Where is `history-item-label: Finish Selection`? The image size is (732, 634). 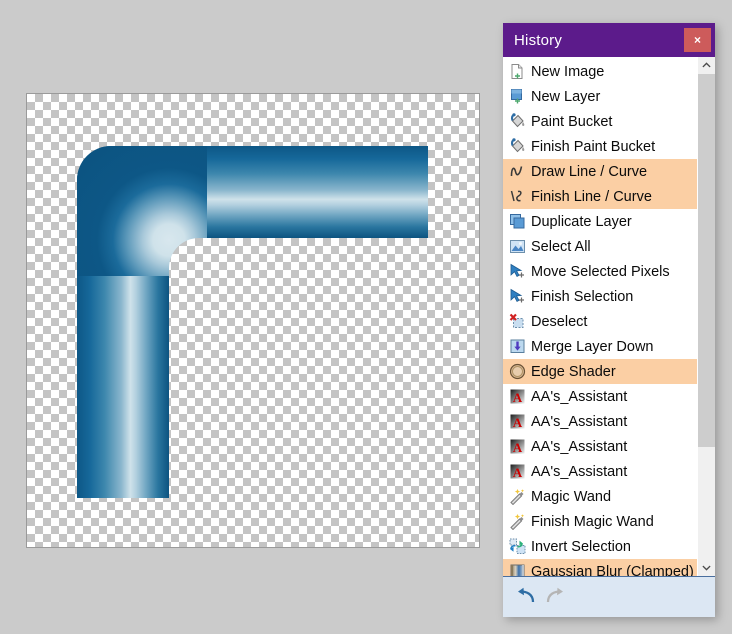 history-item-label: Finish Selection is located at coordinates (582, 296).